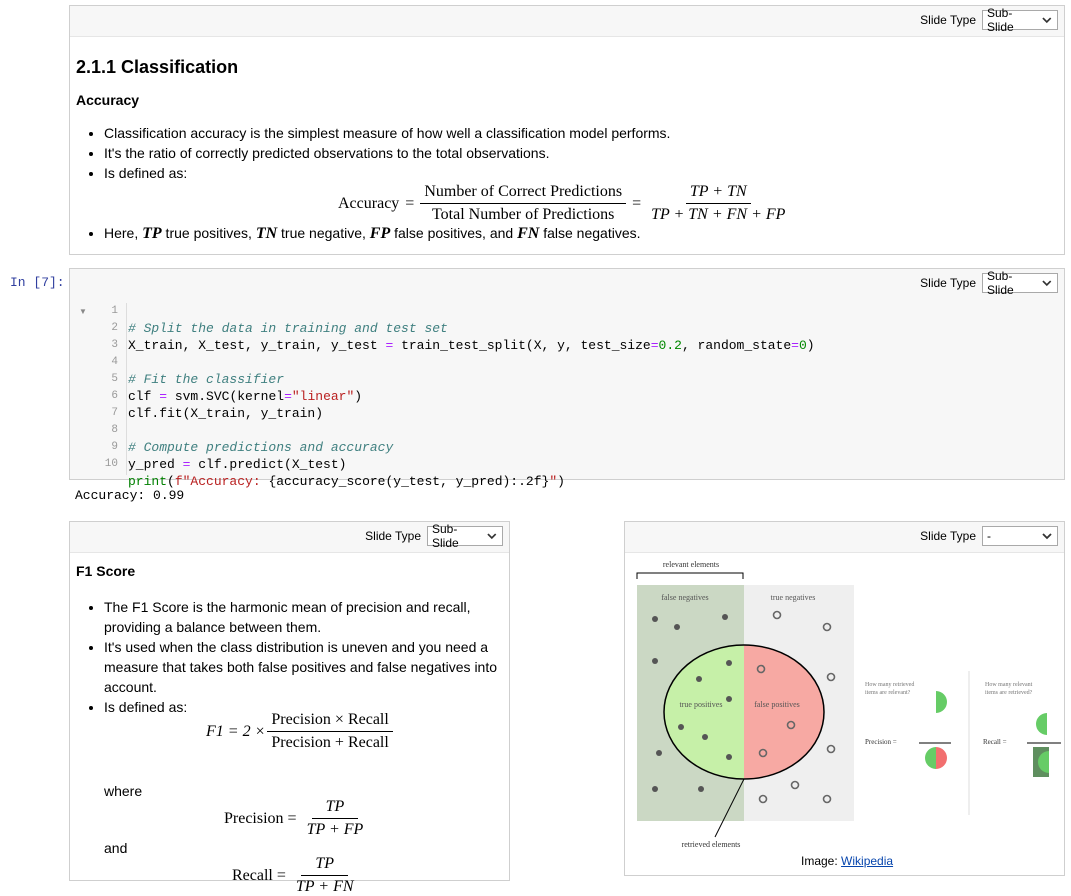  What do you see at coordinates (130, 495) in the screenshot?
I see `cell-output: Accuracy: 0.99` at bounding box center [130, 495].